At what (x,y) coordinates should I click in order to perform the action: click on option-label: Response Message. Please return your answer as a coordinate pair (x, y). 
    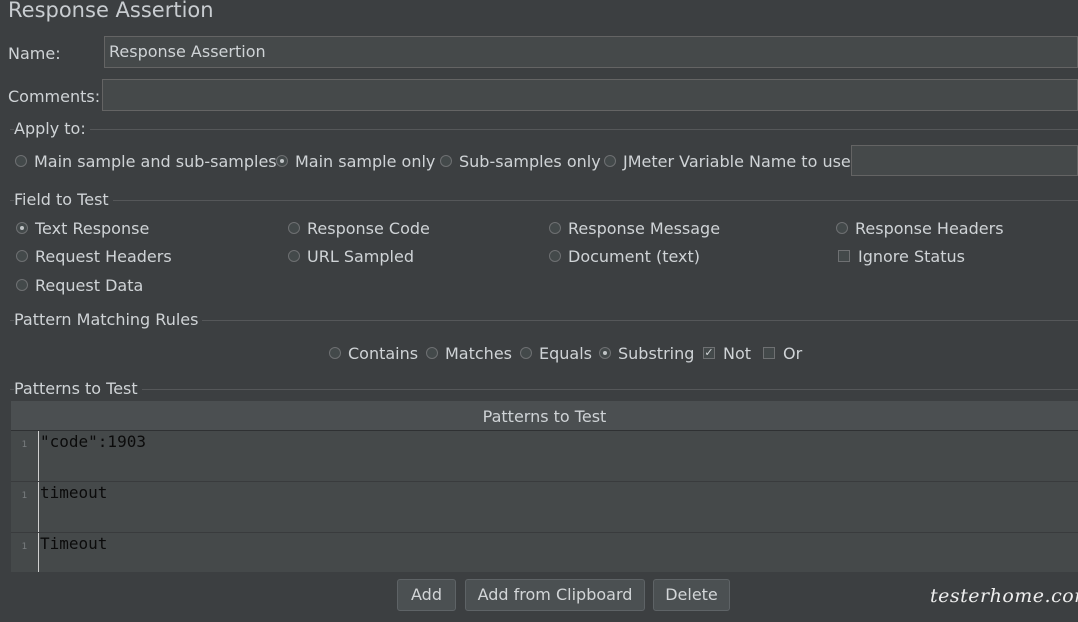
    Looking at the image, I should click on (644, 228).